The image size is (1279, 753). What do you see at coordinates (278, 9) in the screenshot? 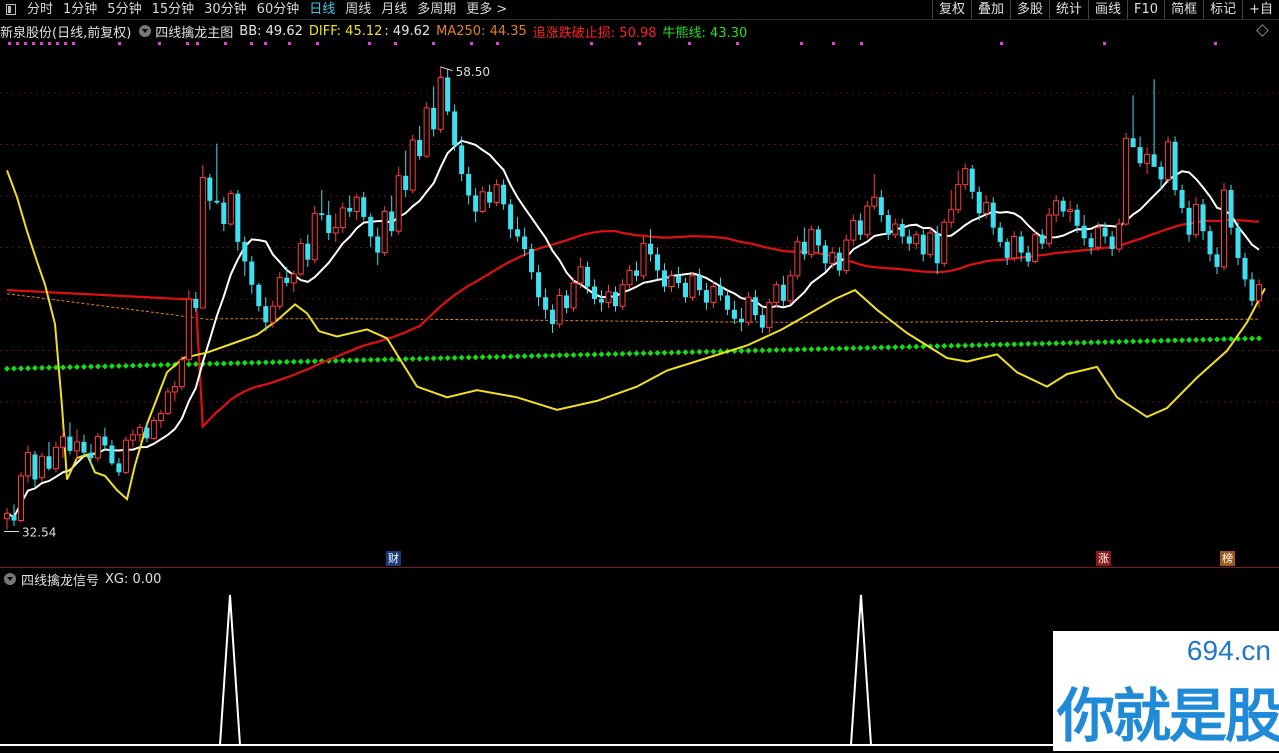
I see `period-tab: 60分钟` at bounding box center [278, 9].